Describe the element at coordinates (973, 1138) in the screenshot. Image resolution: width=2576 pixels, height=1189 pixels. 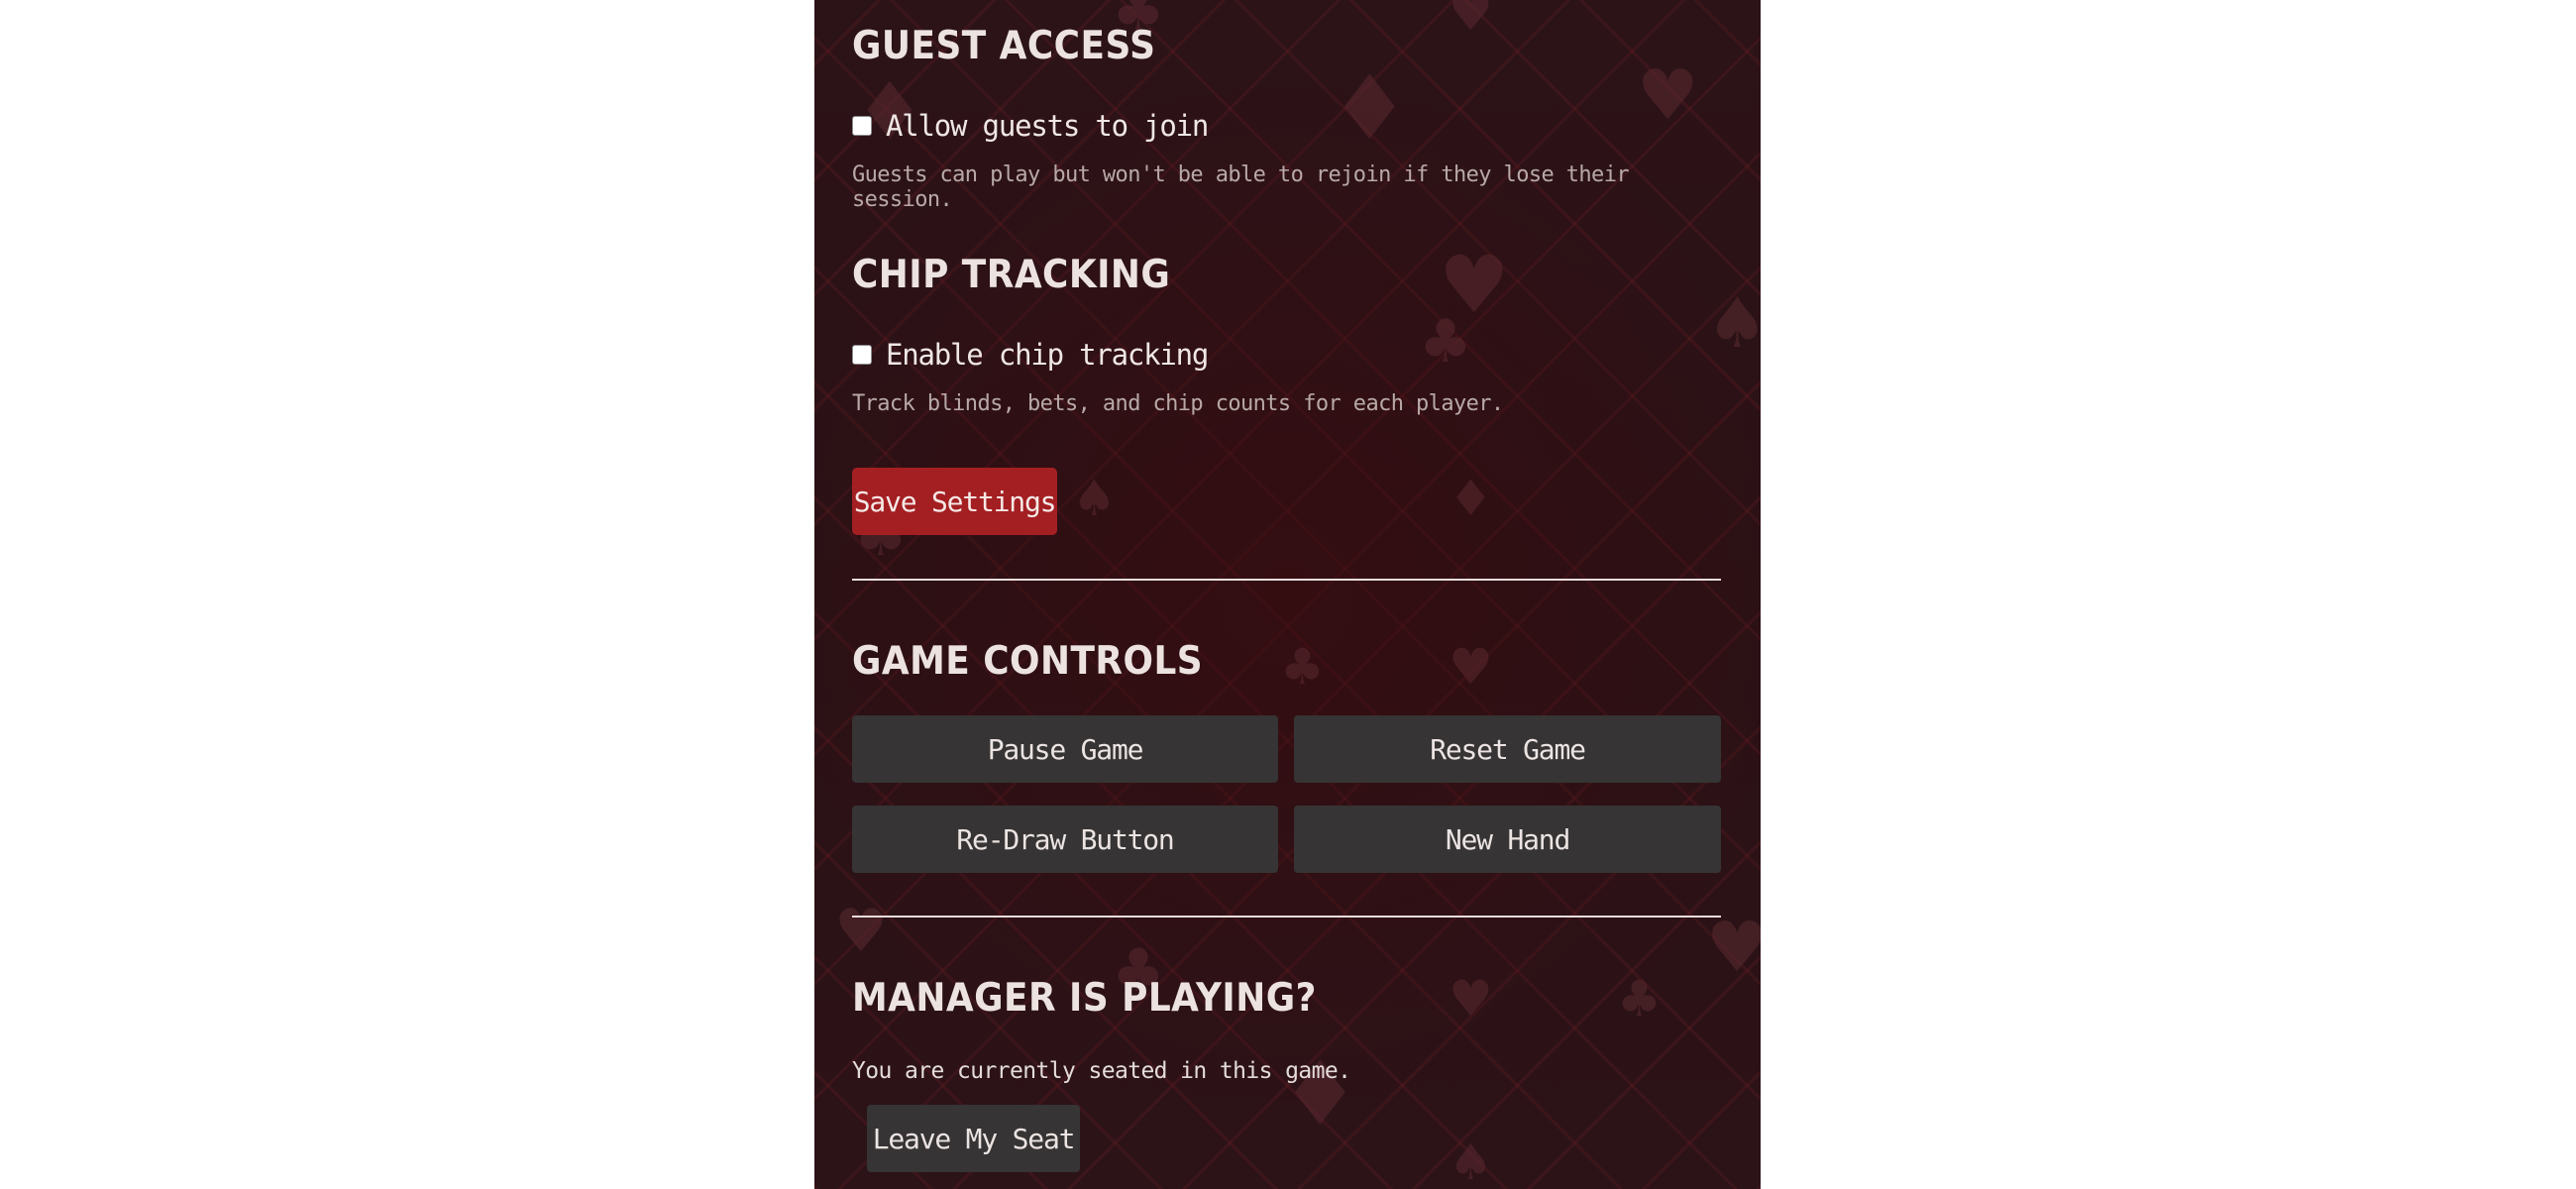
I see `leave-seat-button: Leave My Seat` at that location.